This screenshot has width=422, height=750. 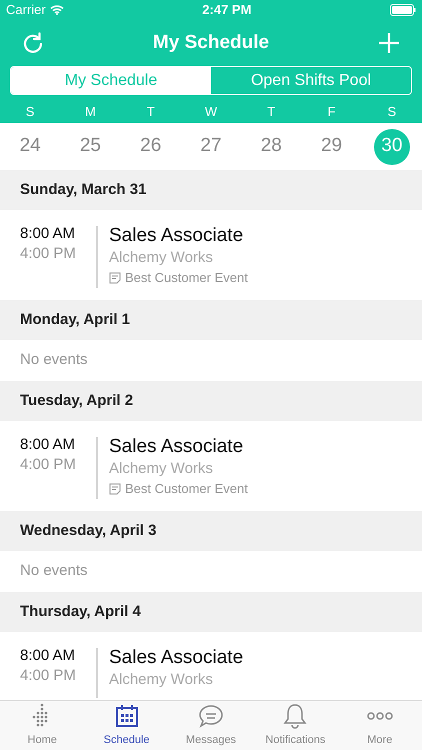 I want to click on tab-bar-item: Messages, so click(x=211, y=725).